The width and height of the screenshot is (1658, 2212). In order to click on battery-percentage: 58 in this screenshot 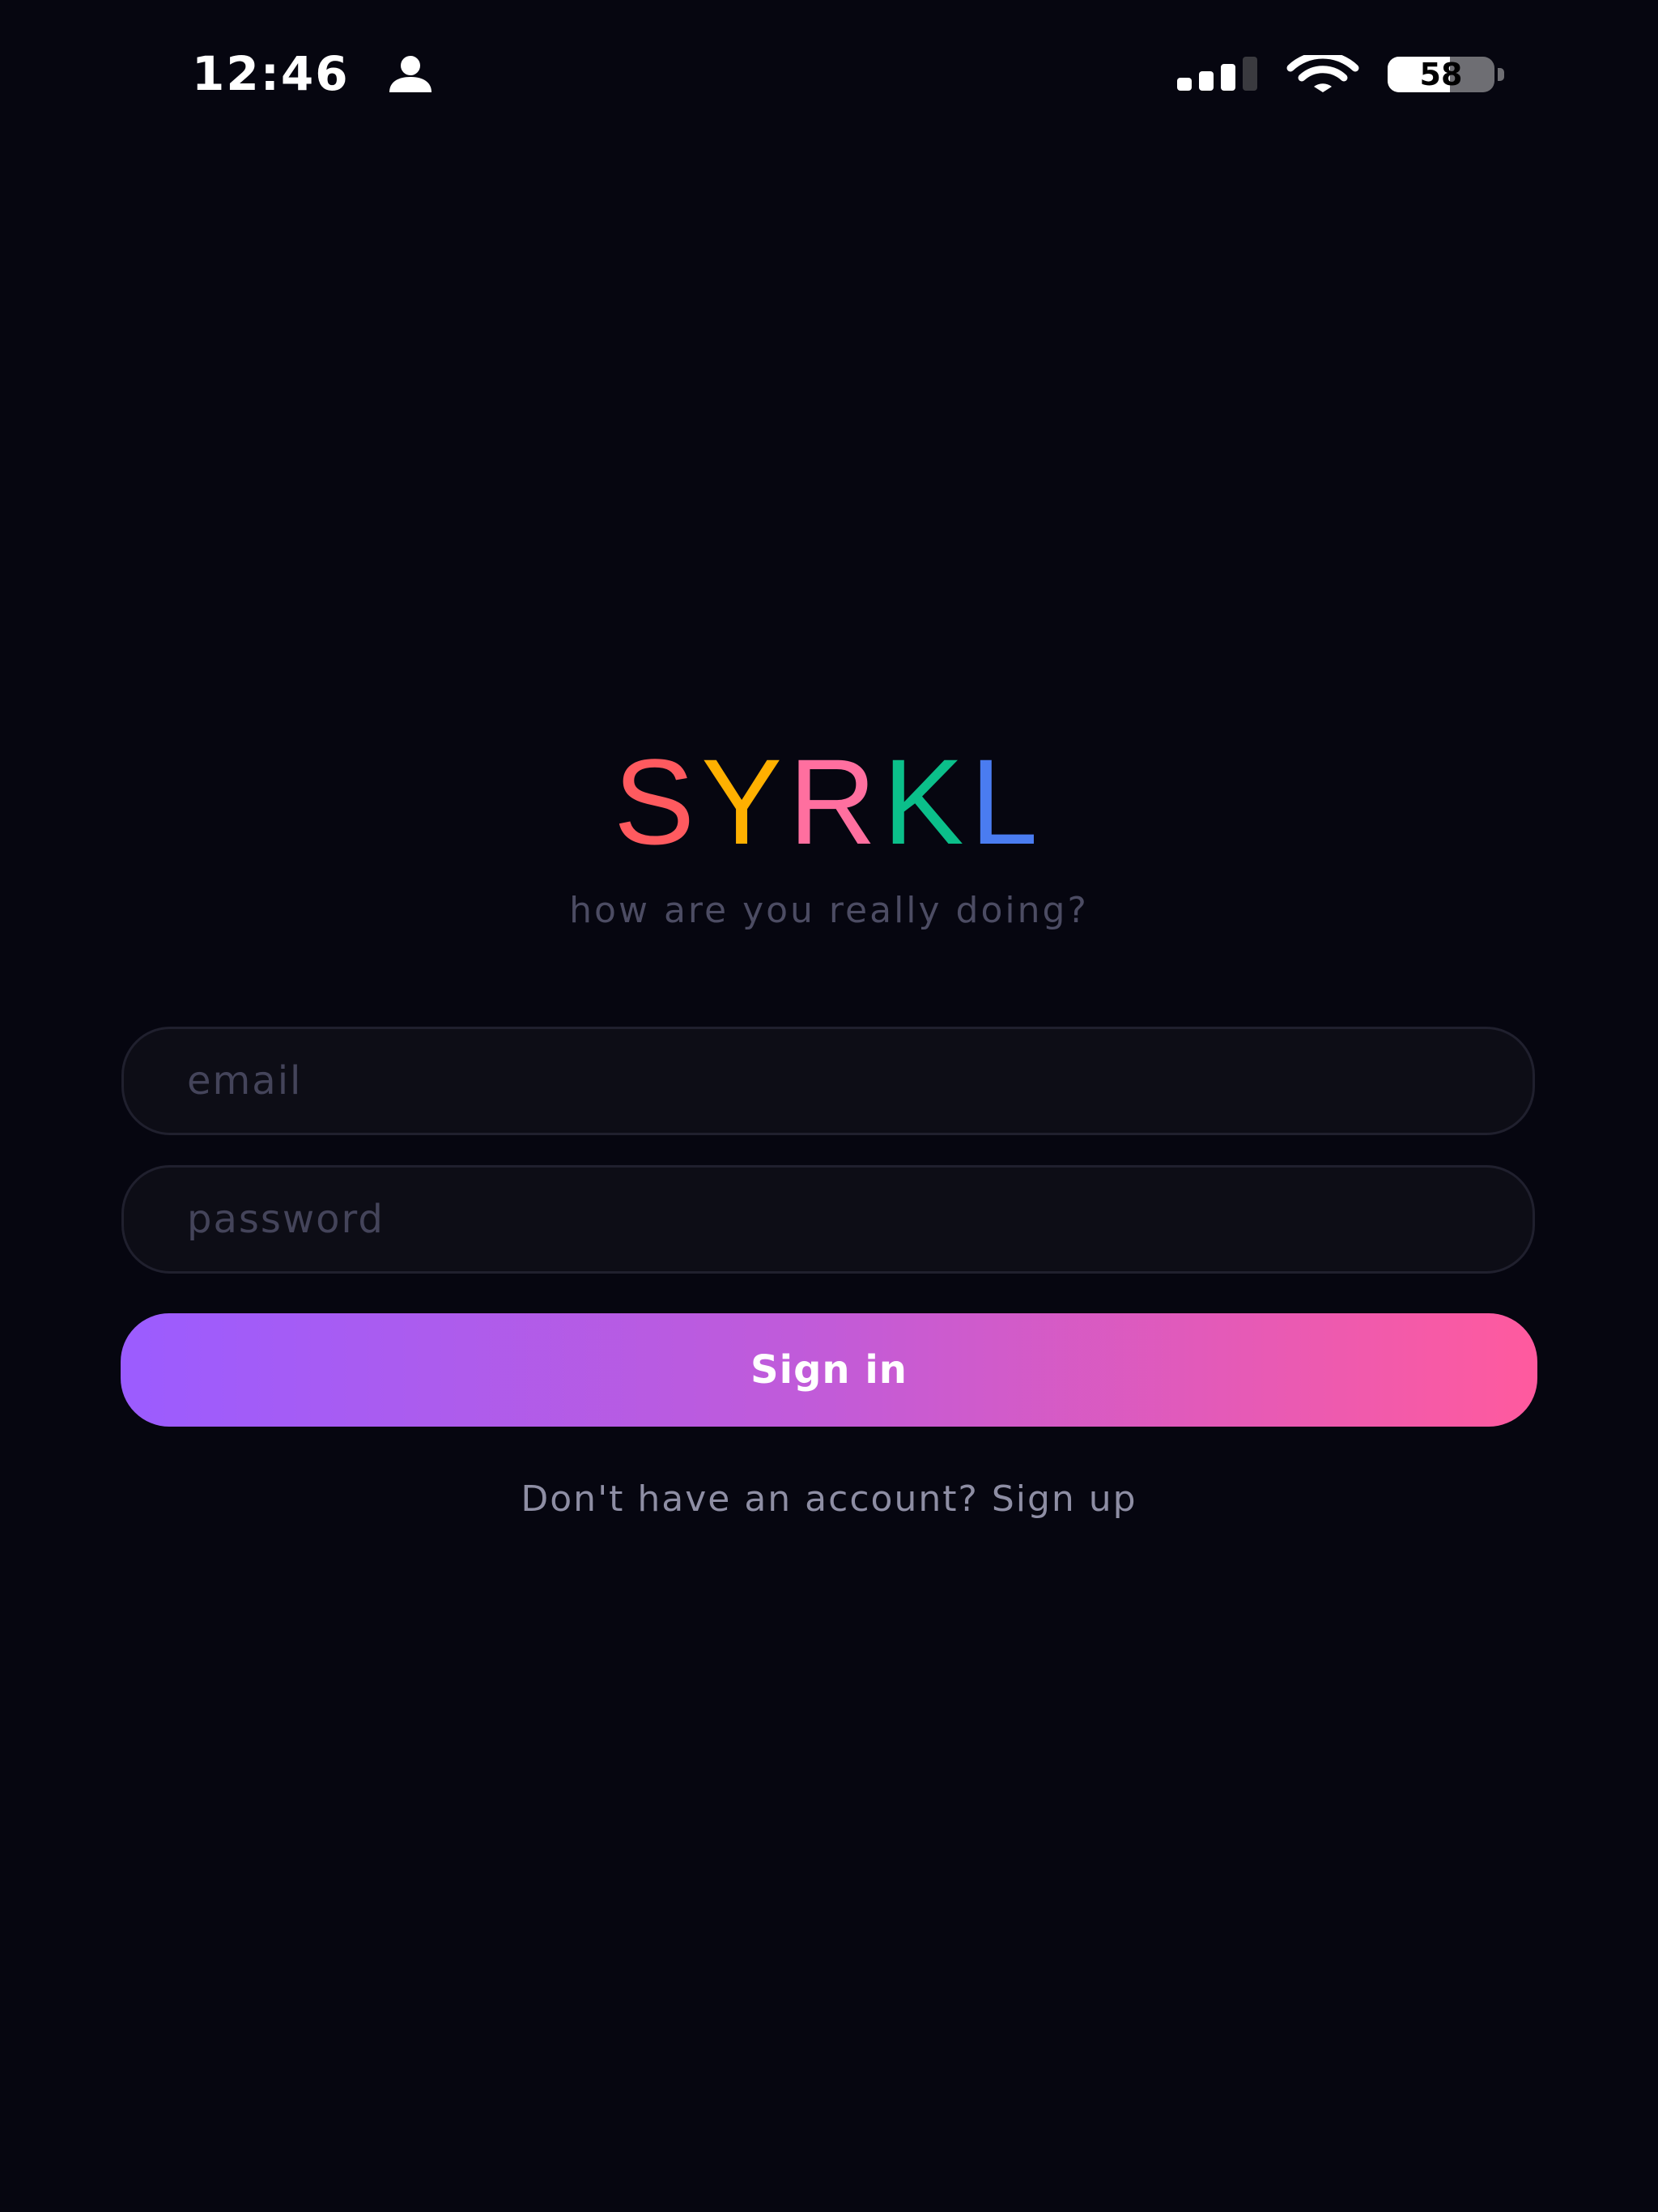, I will do `click(1441, 75)`.